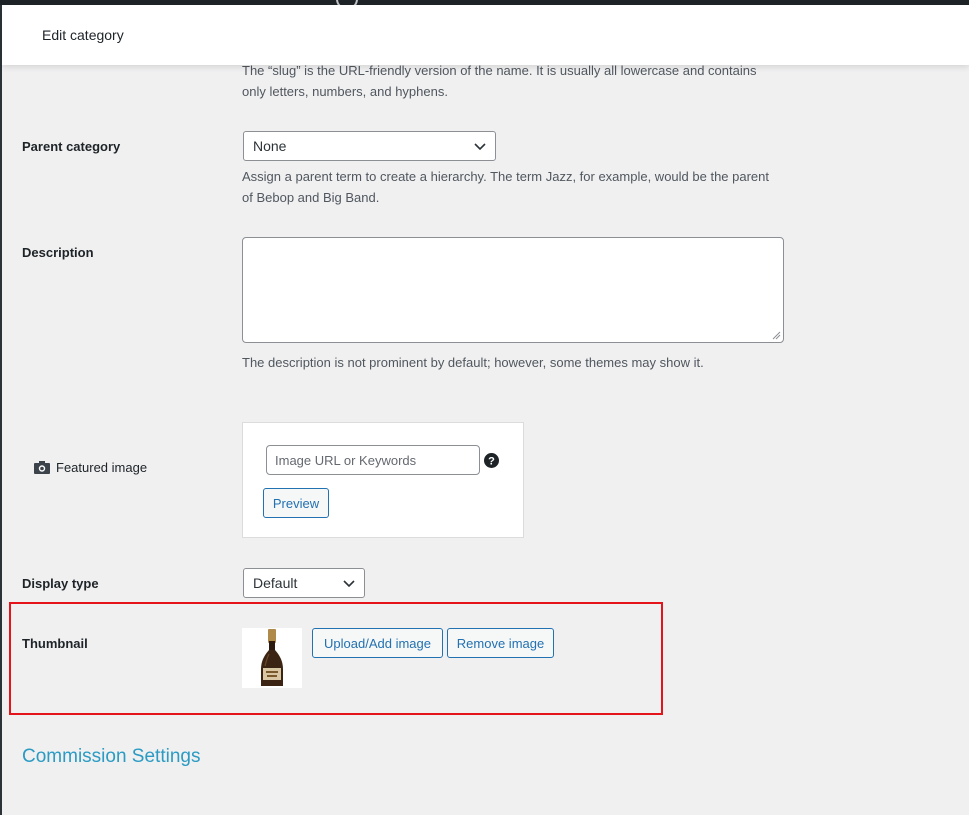 The image size is (969, 815). What do you see at coordinates (58, 252) in the screenshot?
I see `description-label: Description` at bounding box center [58, 252].